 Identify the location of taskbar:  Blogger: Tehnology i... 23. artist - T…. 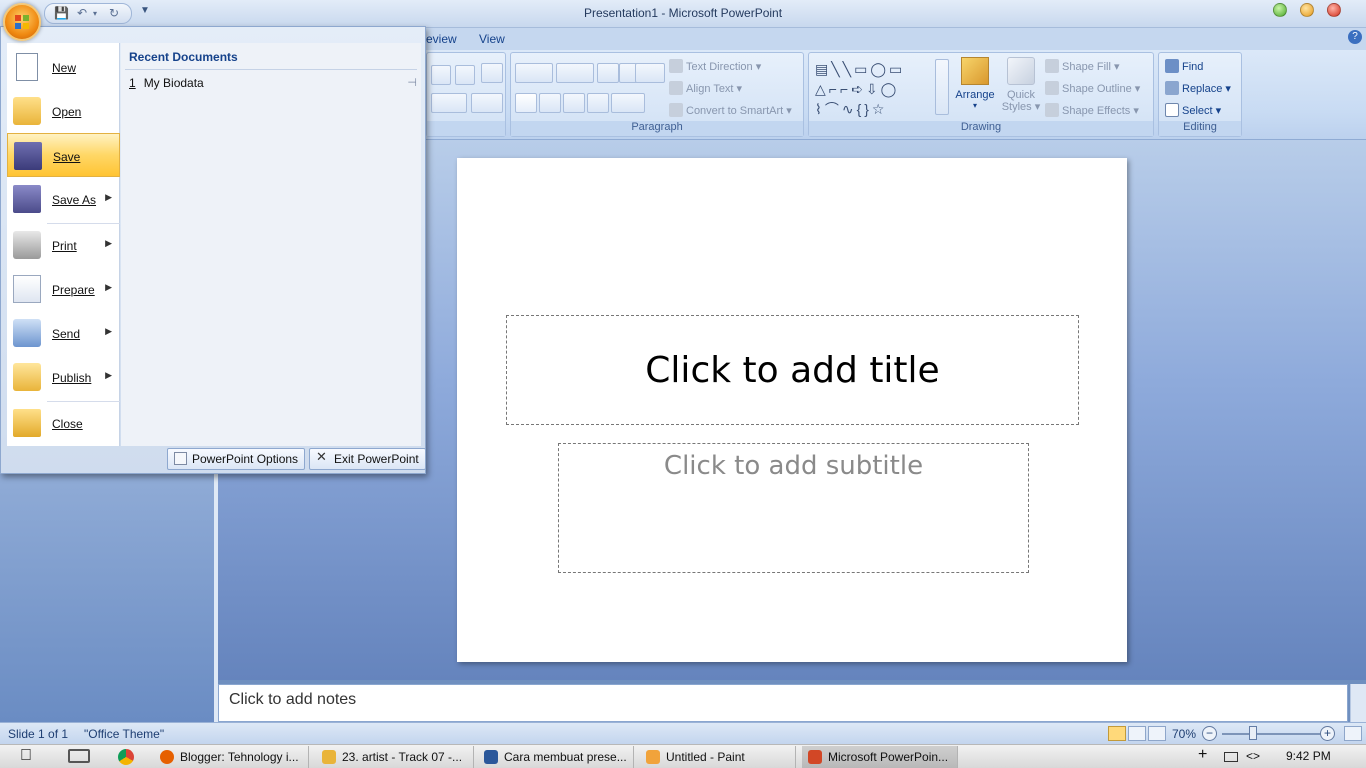
(683, 756).